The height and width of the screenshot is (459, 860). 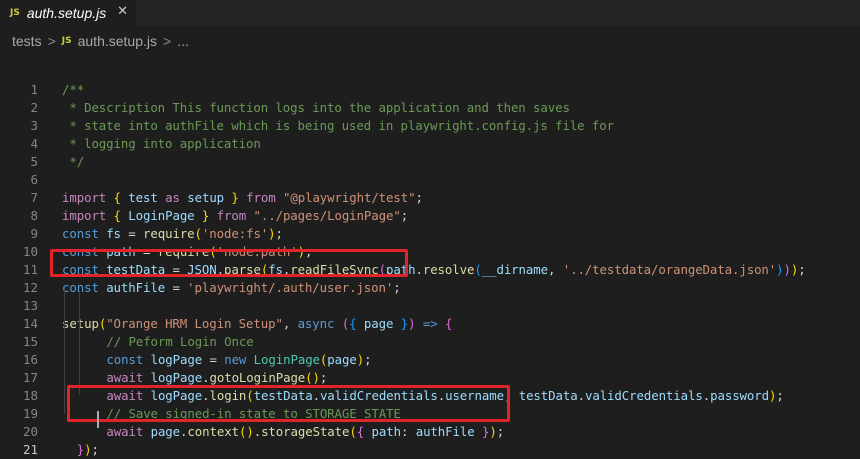 What do you see at coordinates (430, 90) in the screenshot?
I see `code-line: 1 /**` at bounding box center [430, 90].